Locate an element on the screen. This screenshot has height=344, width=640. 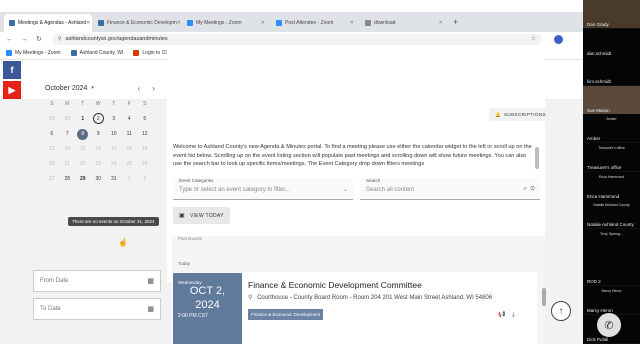
participant-tile: Dan Grady is located at coordinates (611, 14).